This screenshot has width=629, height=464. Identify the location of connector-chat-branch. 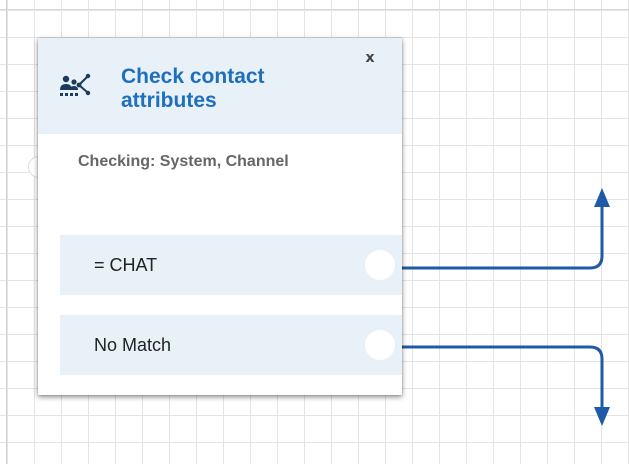
(501, 237).